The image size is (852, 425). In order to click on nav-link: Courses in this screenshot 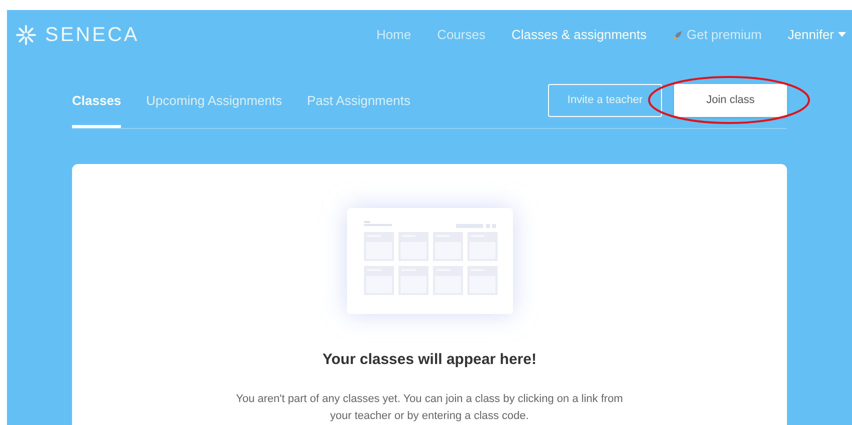, I will do `click(461, 34)`.